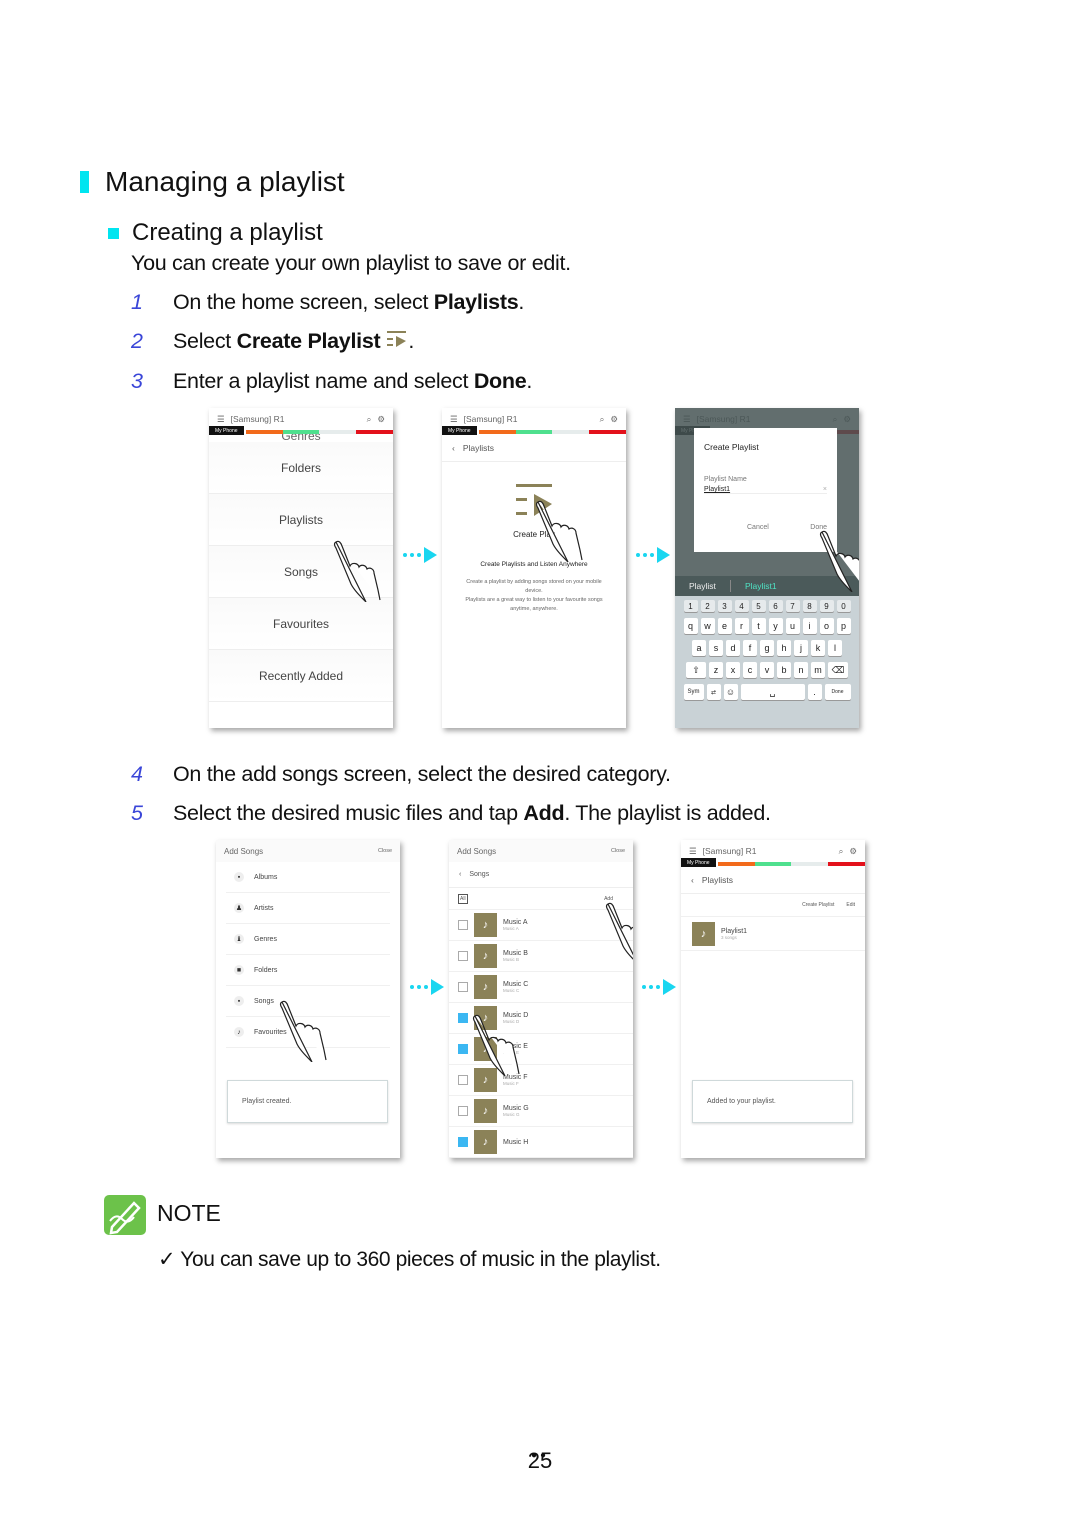 Image resolution: width=1080 pixels, height=1527 pixels. What do you see at coordinates (801, 648) in the screenshot?
I see `key-j: j` at bounding box center [801, 648].